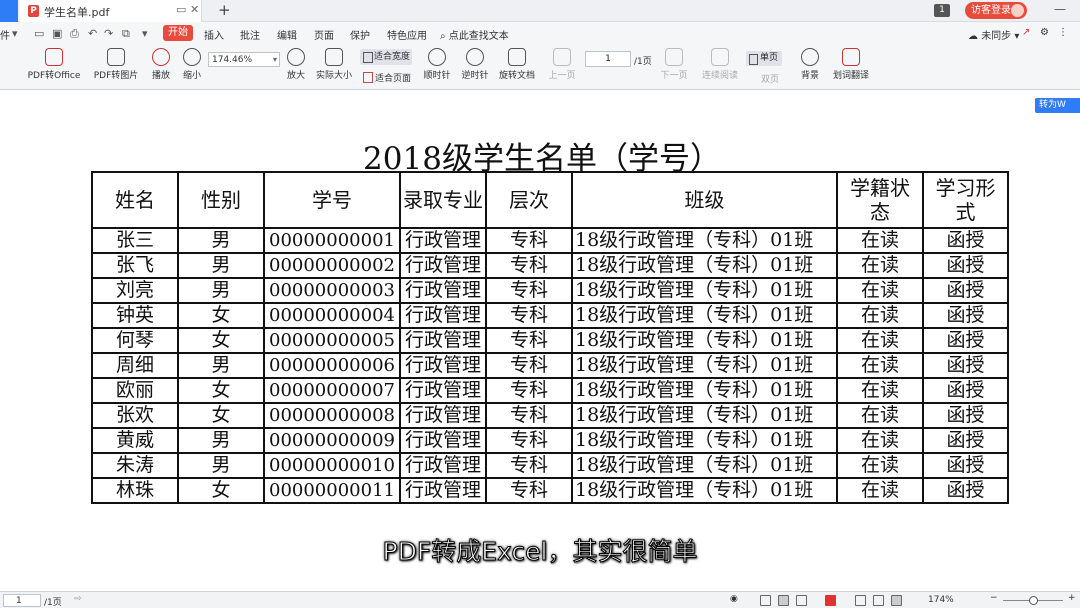 Image resolution: width=1080 pixels, height=608 pixels. What do you see at coordinates (224, 10) in the screenshot?
I see `new-tab-button: +` at bounding box center [224, 10].